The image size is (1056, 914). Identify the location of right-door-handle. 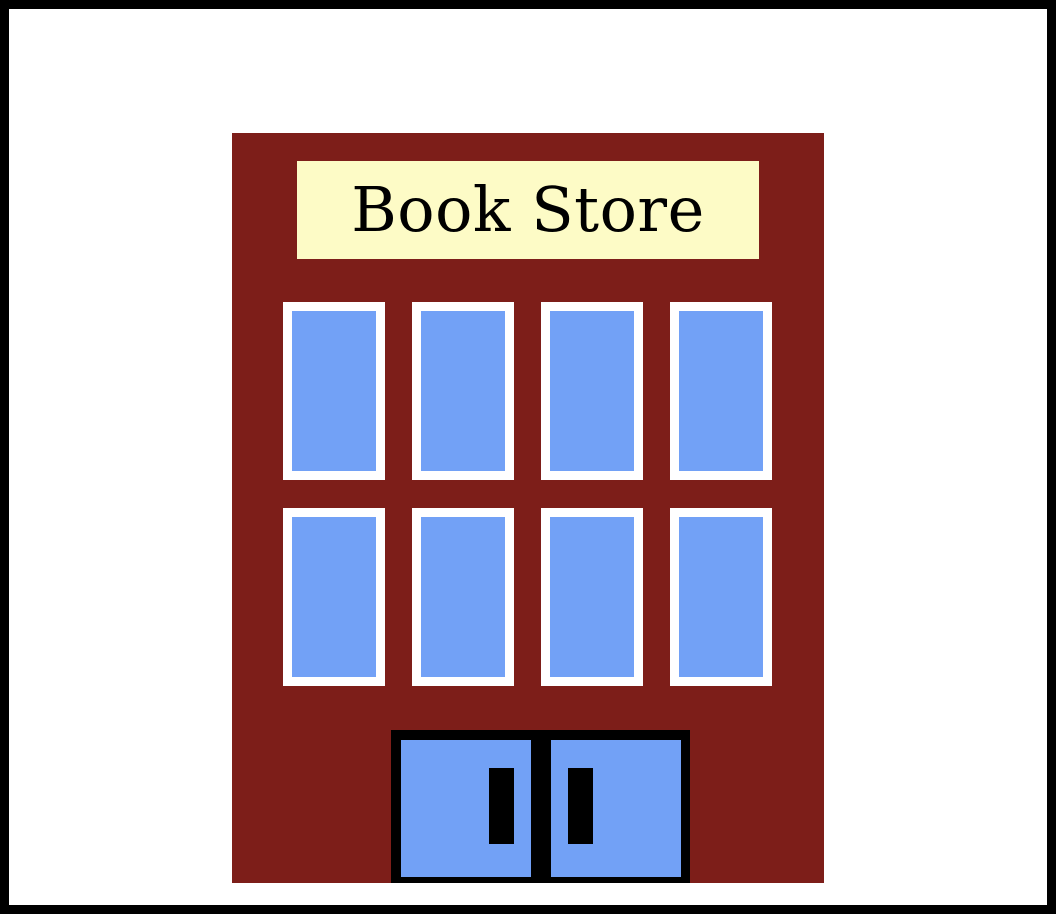
(580, 806).